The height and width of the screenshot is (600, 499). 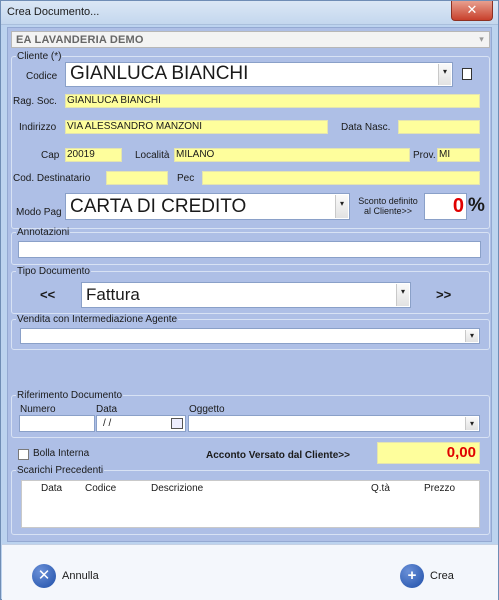 What do you see at coordinates (246, 295) in the screenshot?
I see `tipo-documento-combo: Fattura ▾` at bounding box center [246, 295].